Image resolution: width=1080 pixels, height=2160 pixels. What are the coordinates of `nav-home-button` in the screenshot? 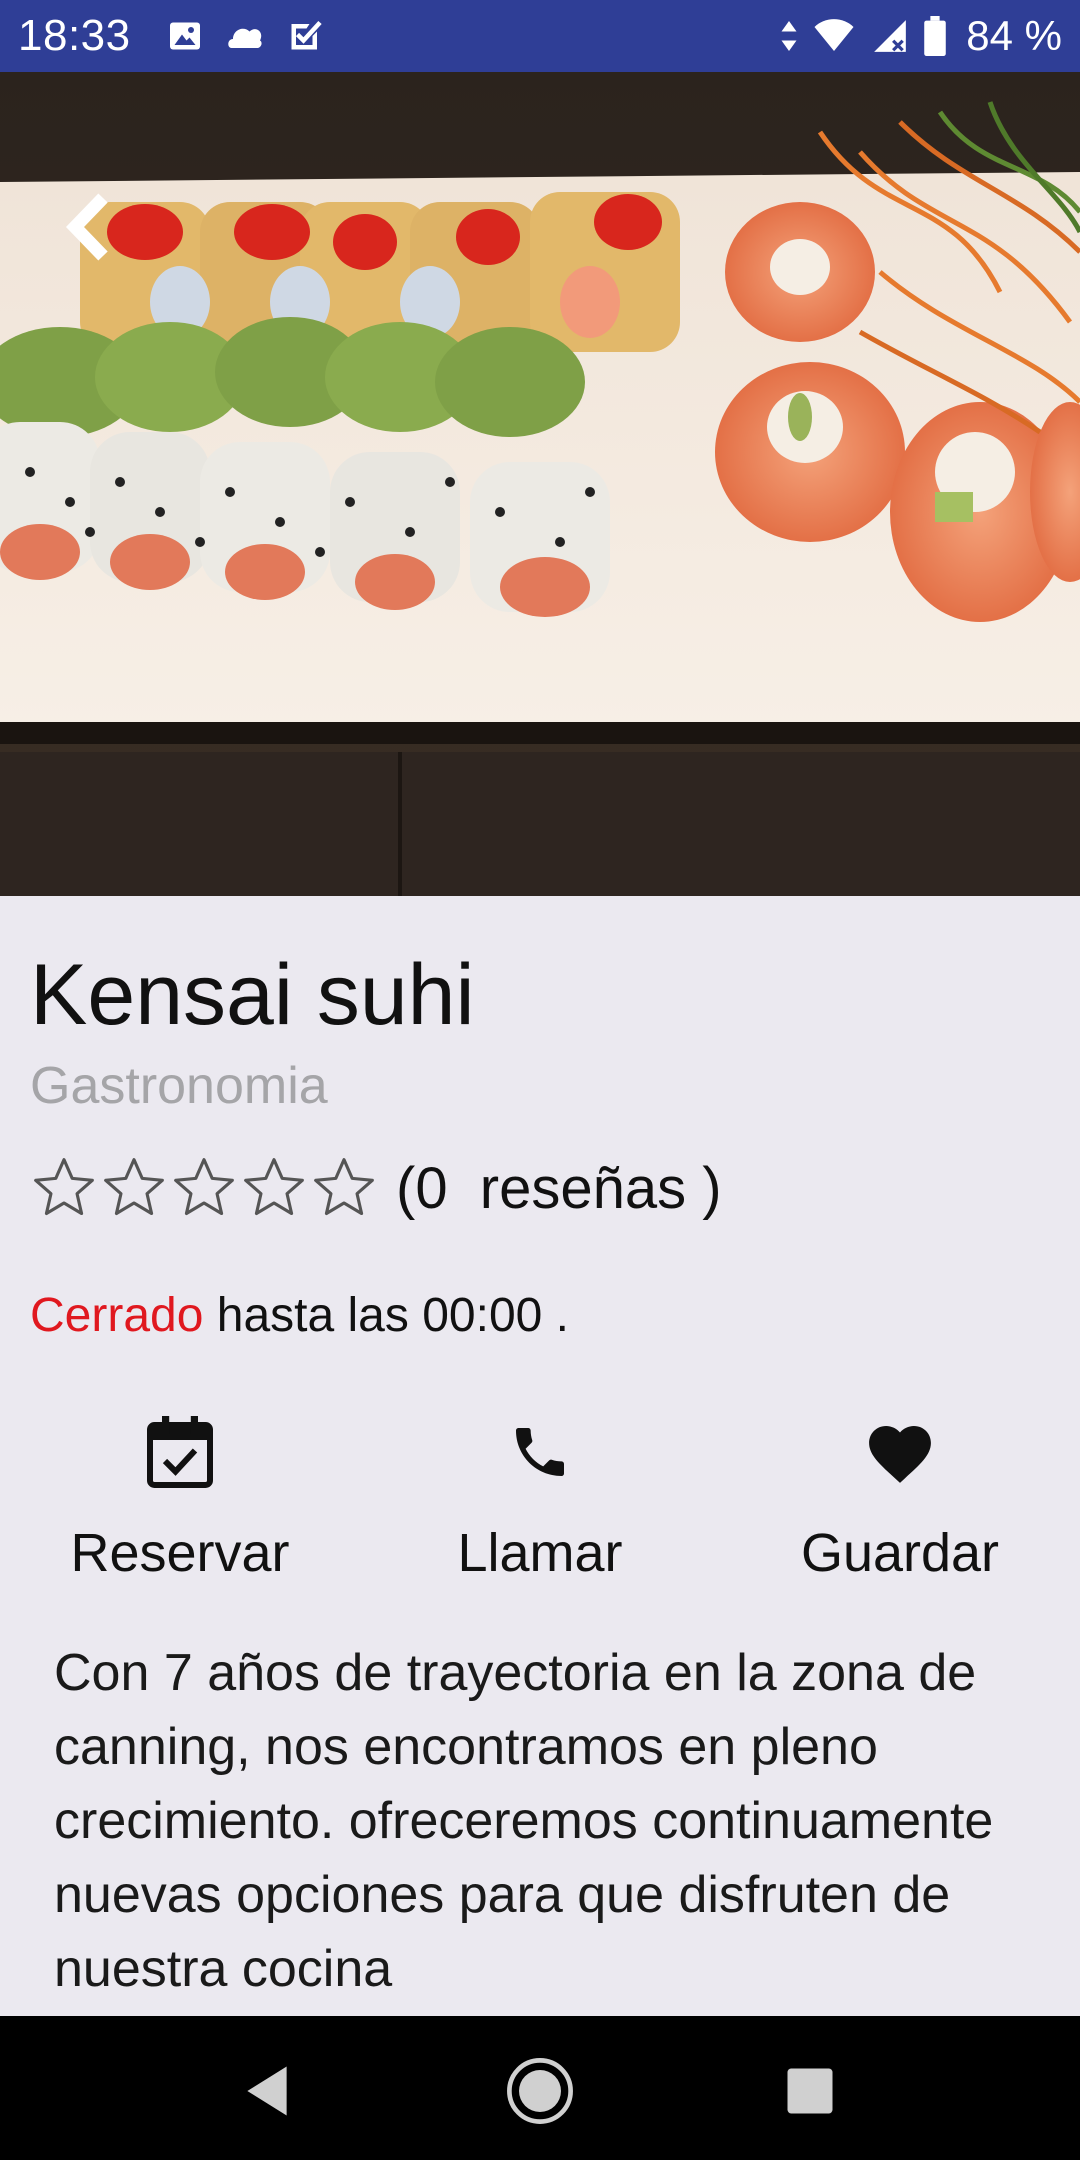 It's located at (540, 2091).